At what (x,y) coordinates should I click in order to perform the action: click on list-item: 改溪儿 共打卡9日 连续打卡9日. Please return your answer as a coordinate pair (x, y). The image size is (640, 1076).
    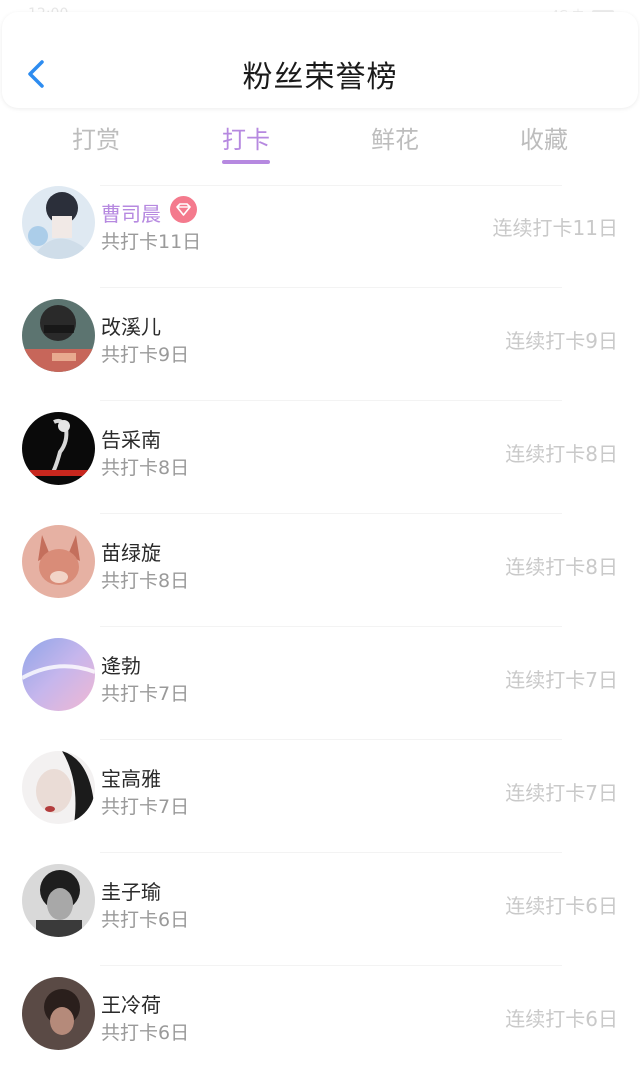
    Looking at the image, I should click on (320, 341).